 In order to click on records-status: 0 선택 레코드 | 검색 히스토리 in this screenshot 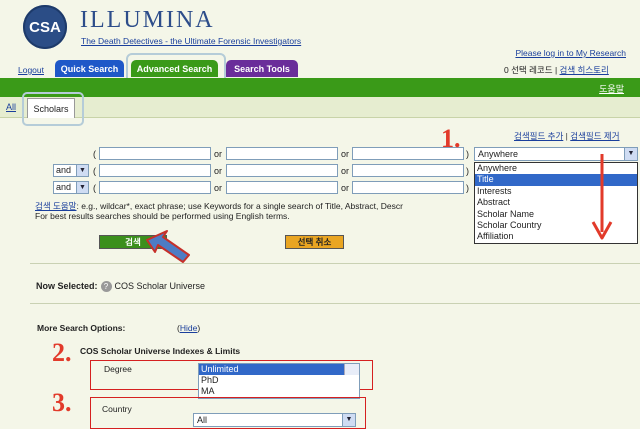, I will do `click(556, 70)`.